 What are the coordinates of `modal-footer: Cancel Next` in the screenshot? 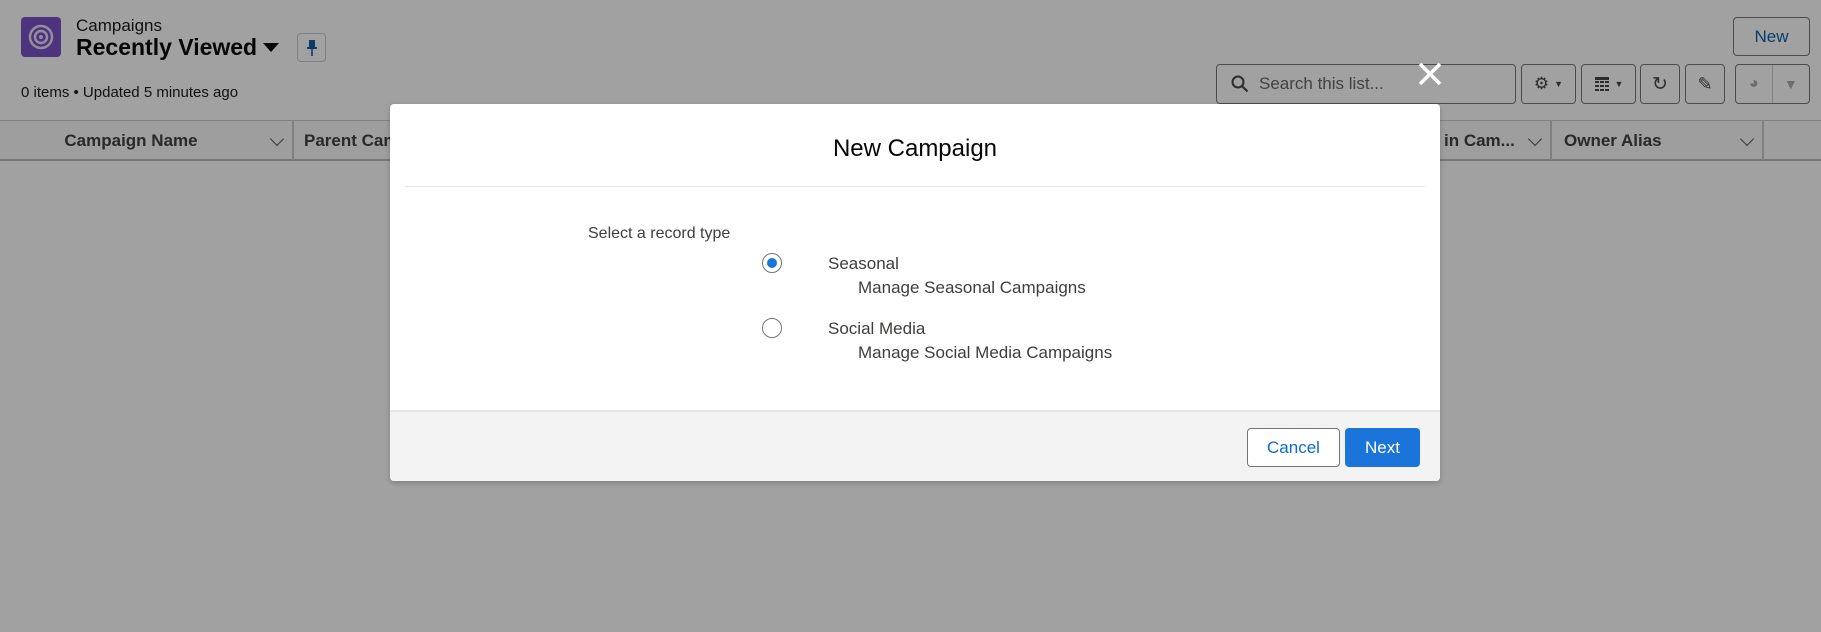 It's located at (915, 445).